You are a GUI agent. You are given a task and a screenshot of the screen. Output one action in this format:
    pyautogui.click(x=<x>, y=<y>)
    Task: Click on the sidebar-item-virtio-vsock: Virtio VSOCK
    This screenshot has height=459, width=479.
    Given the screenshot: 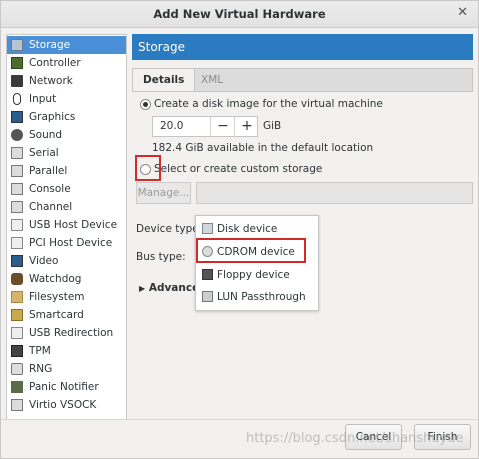 What is the action you would take?
    pyautogui.click(x=66, y=405)
    